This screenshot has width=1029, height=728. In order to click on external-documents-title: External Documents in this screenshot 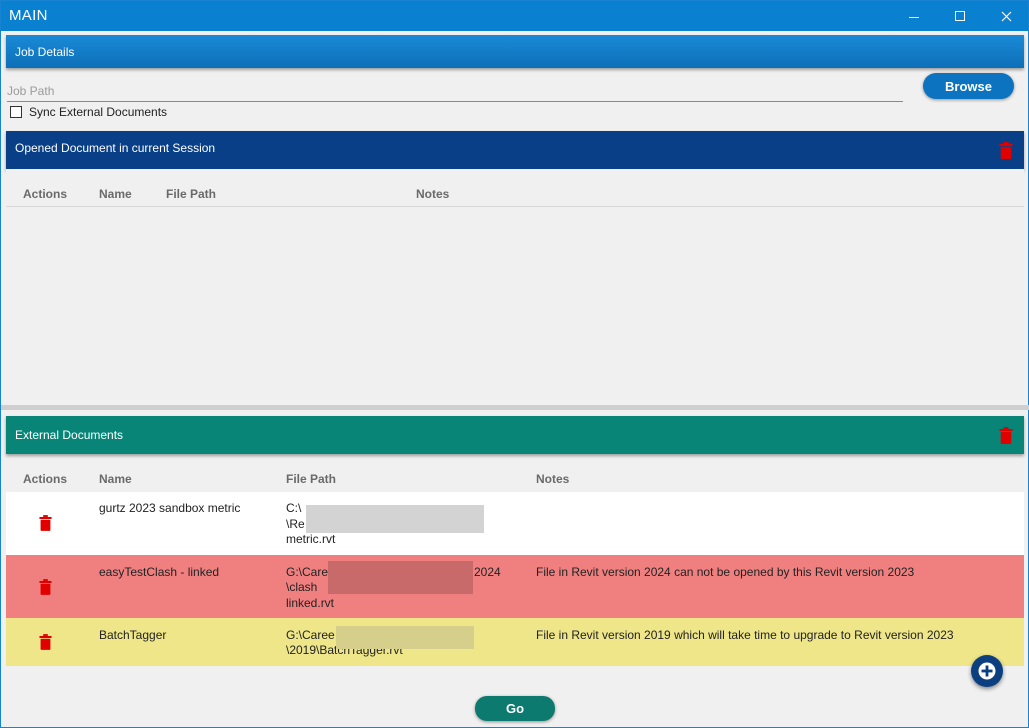, I will do `click(69, 435)`.